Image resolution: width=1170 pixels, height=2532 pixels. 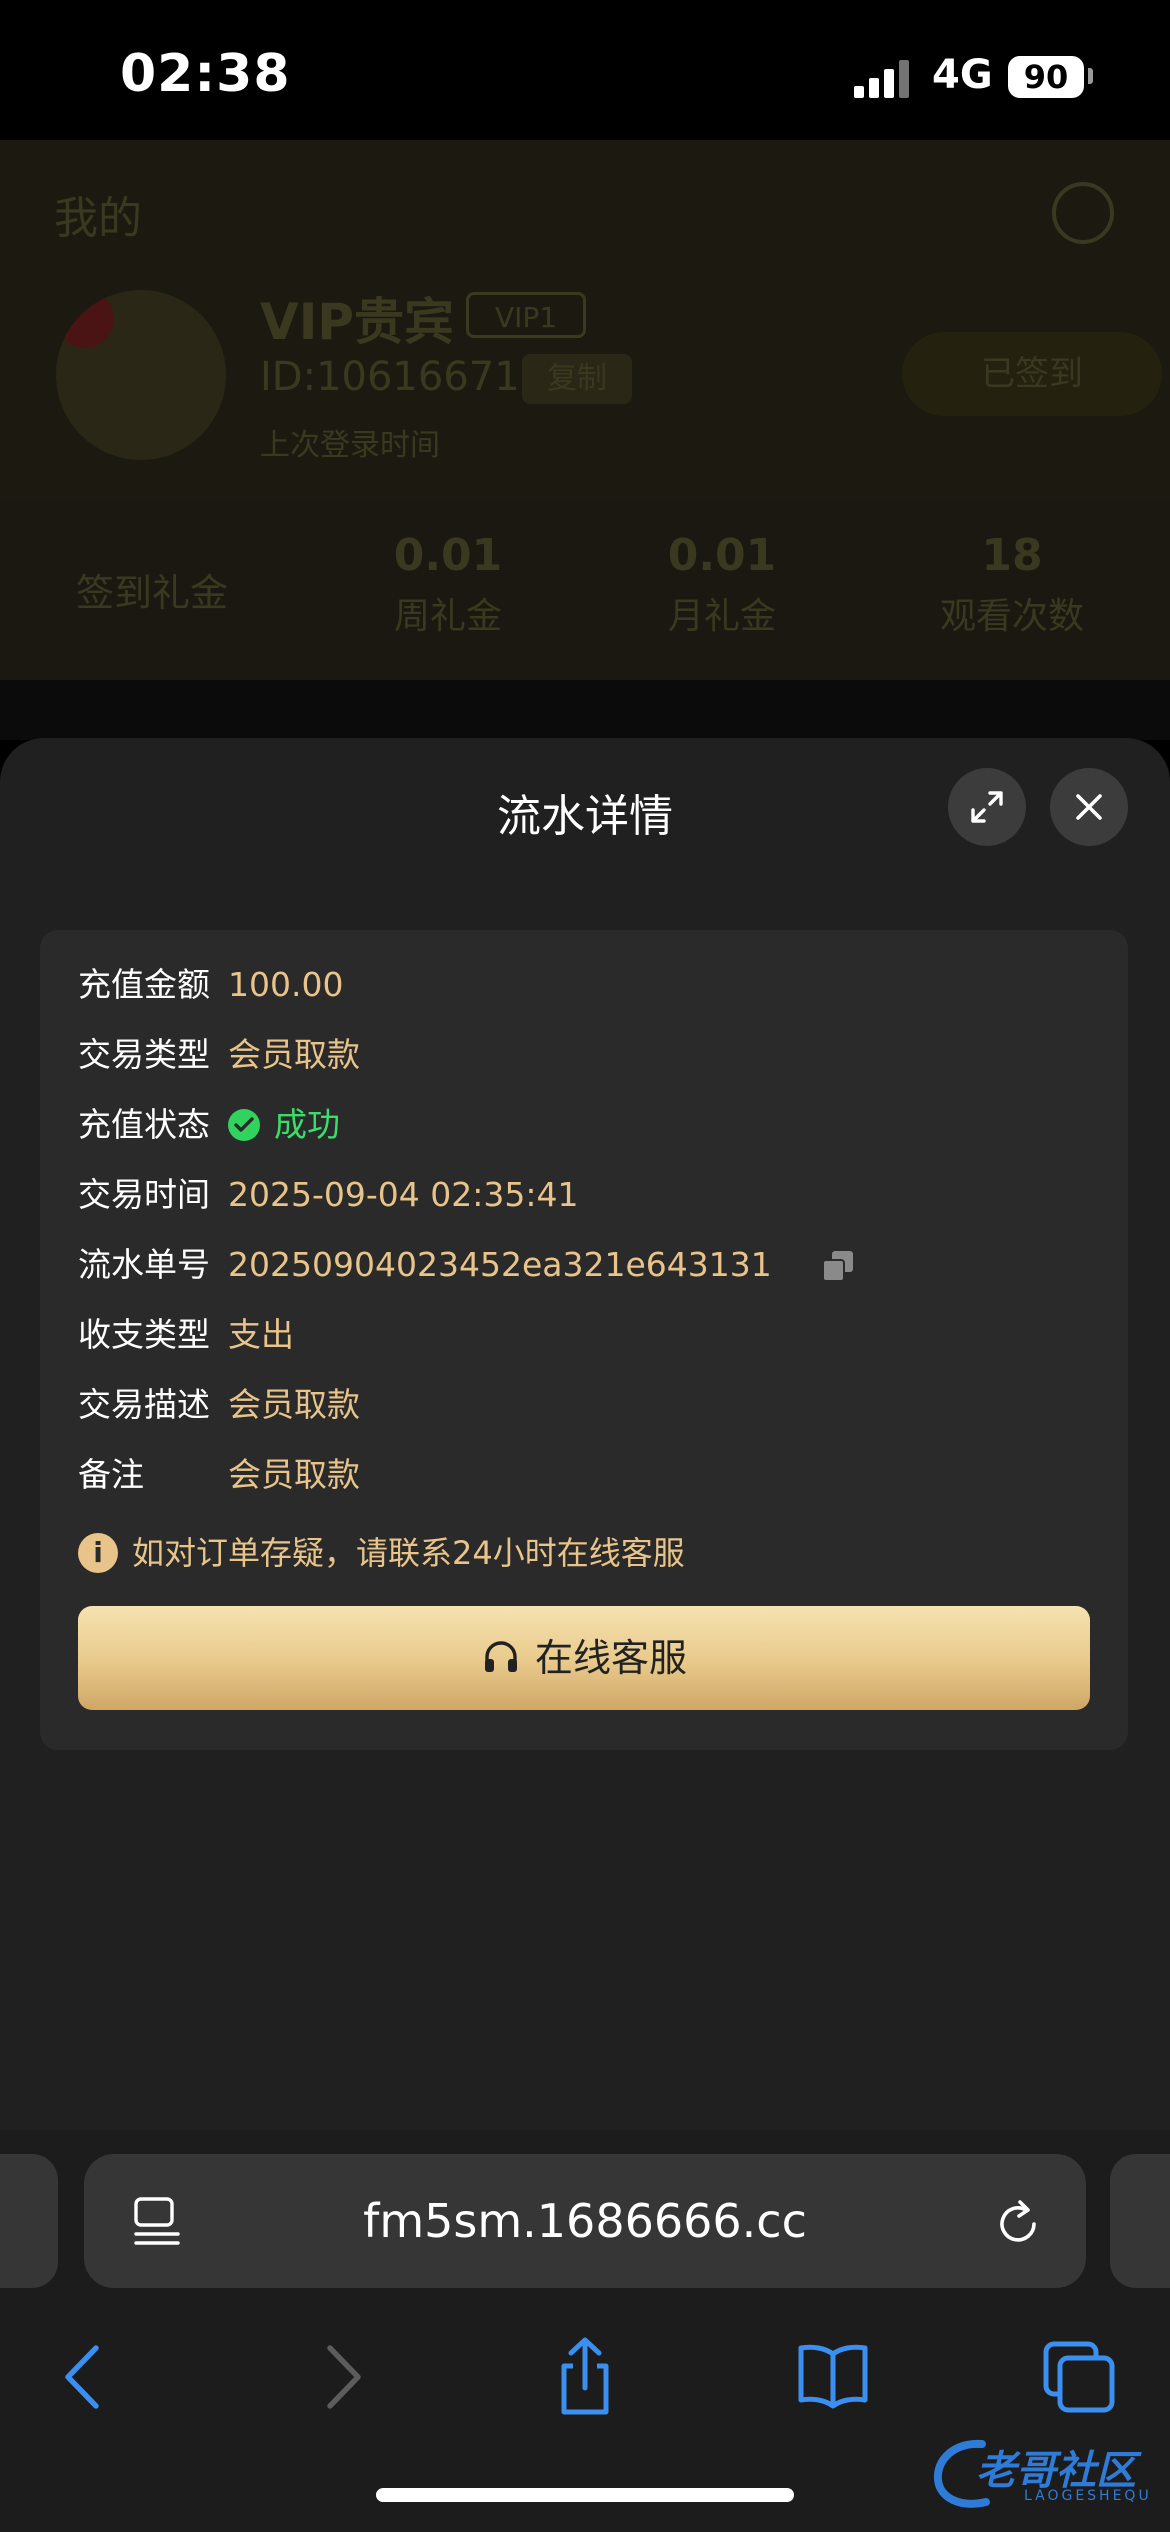 What do you see at coordinates (1088, 2496) in the screenshot?
I see `watermark-subtext: LAOGESHEQU` at bounding box center [1088, 2496].